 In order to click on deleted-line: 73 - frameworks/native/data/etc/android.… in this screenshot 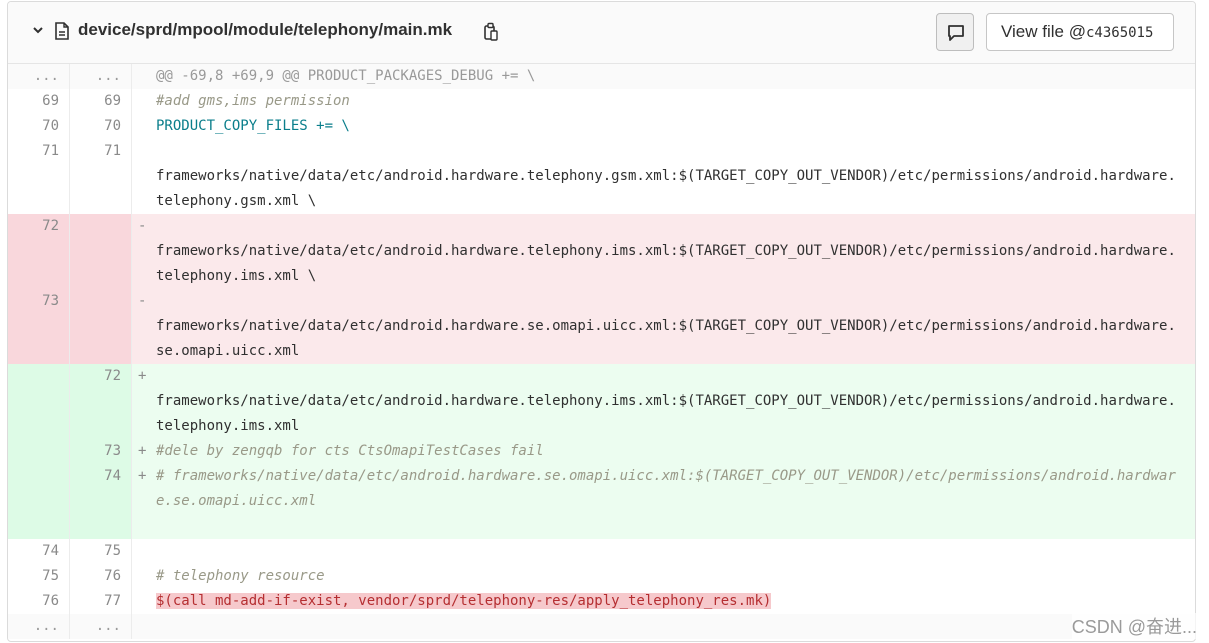, I will do `click(601, 326)`.